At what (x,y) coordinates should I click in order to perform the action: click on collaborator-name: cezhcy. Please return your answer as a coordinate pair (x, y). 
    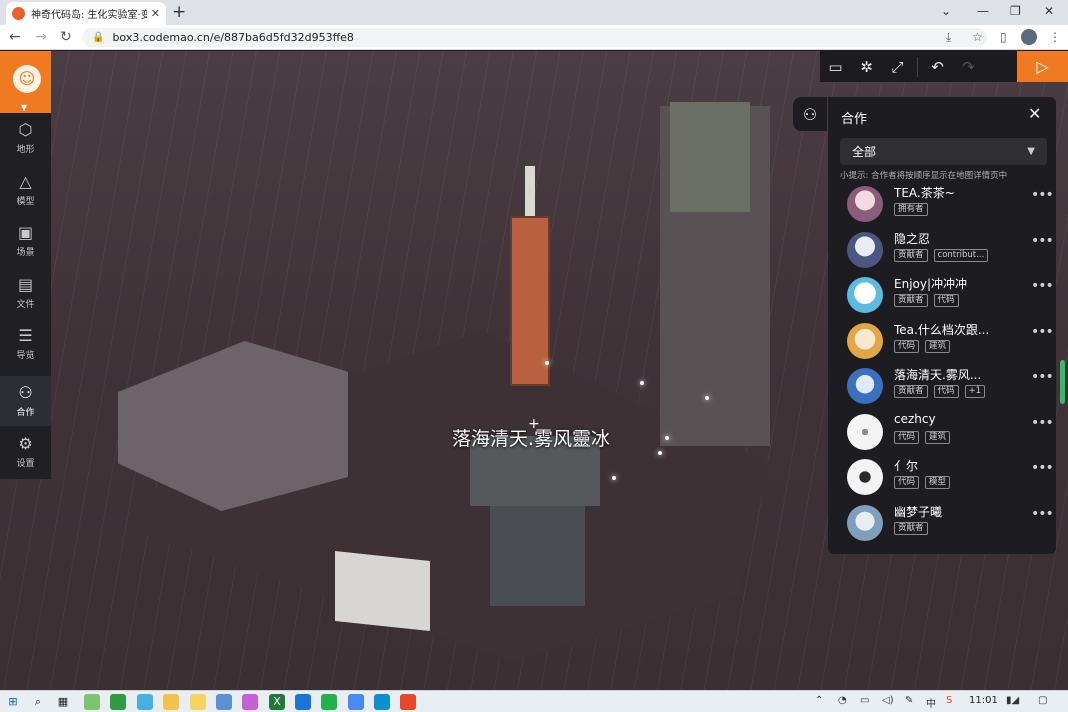
    Looking at the image, I should click on (915, 419).